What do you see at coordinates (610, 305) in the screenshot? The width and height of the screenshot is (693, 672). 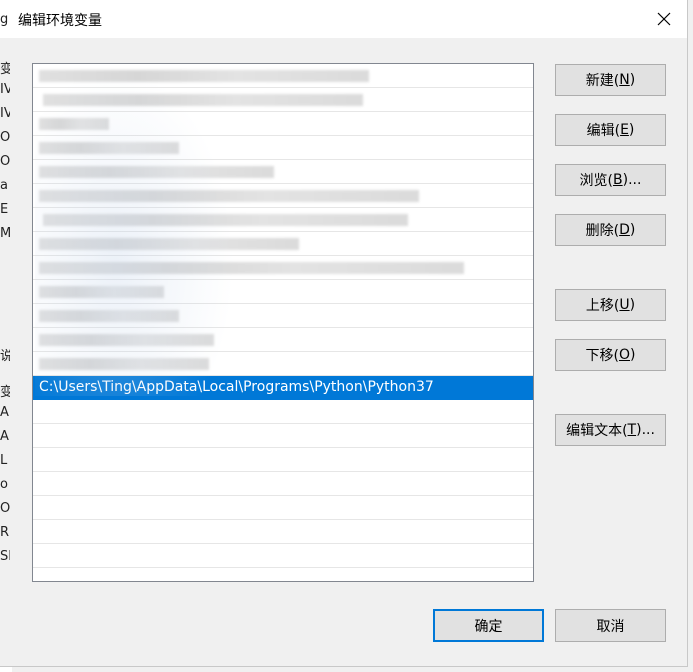 I see `move-up-button: 上移(U)` at bounding box center [610, 305].